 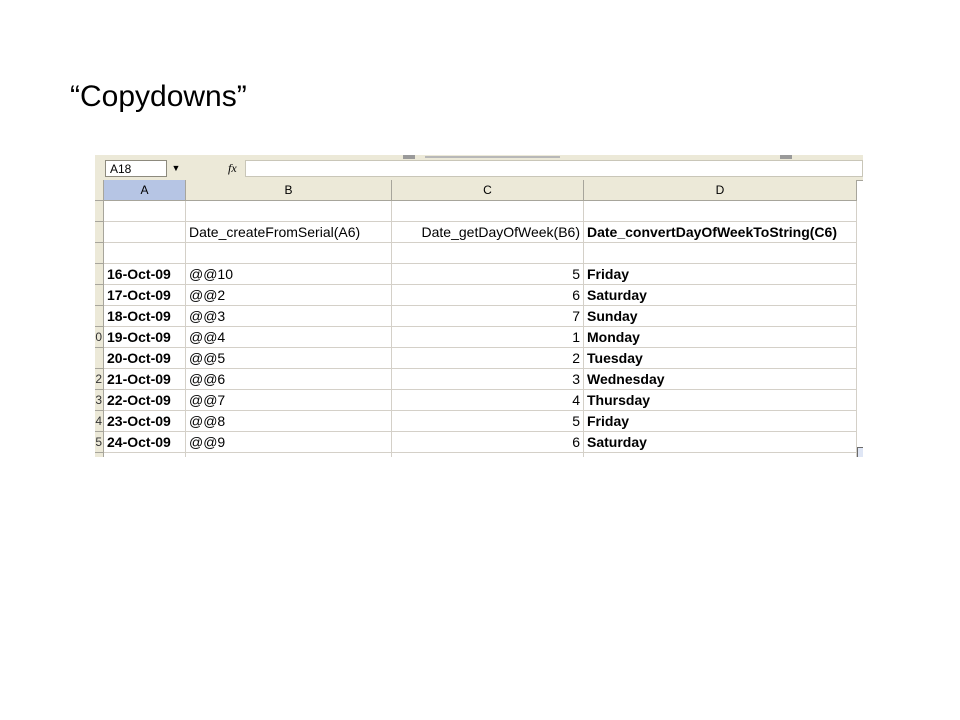 I want to click on cell-a: 24-Oct-09, so click(x=145, y=442).